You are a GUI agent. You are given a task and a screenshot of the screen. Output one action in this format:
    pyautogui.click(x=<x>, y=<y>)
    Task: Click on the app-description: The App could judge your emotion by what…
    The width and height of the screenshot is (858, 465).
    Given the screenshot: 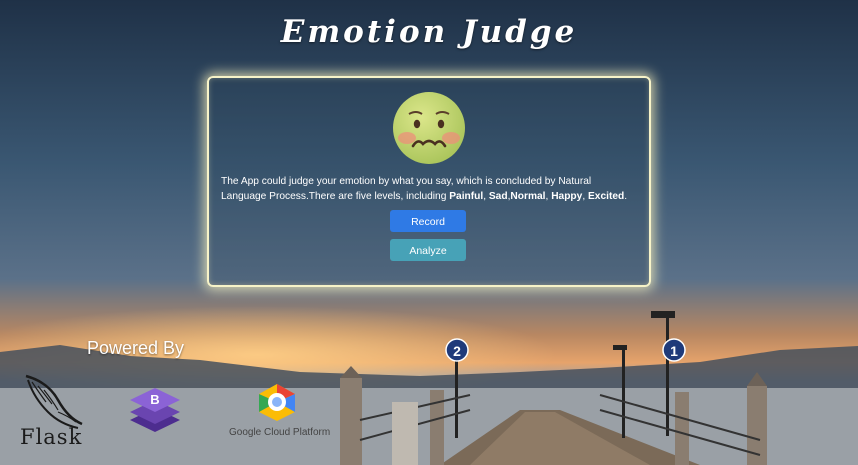 What is the action you would take?
    pyautogui.click(x=424, y=189)
    